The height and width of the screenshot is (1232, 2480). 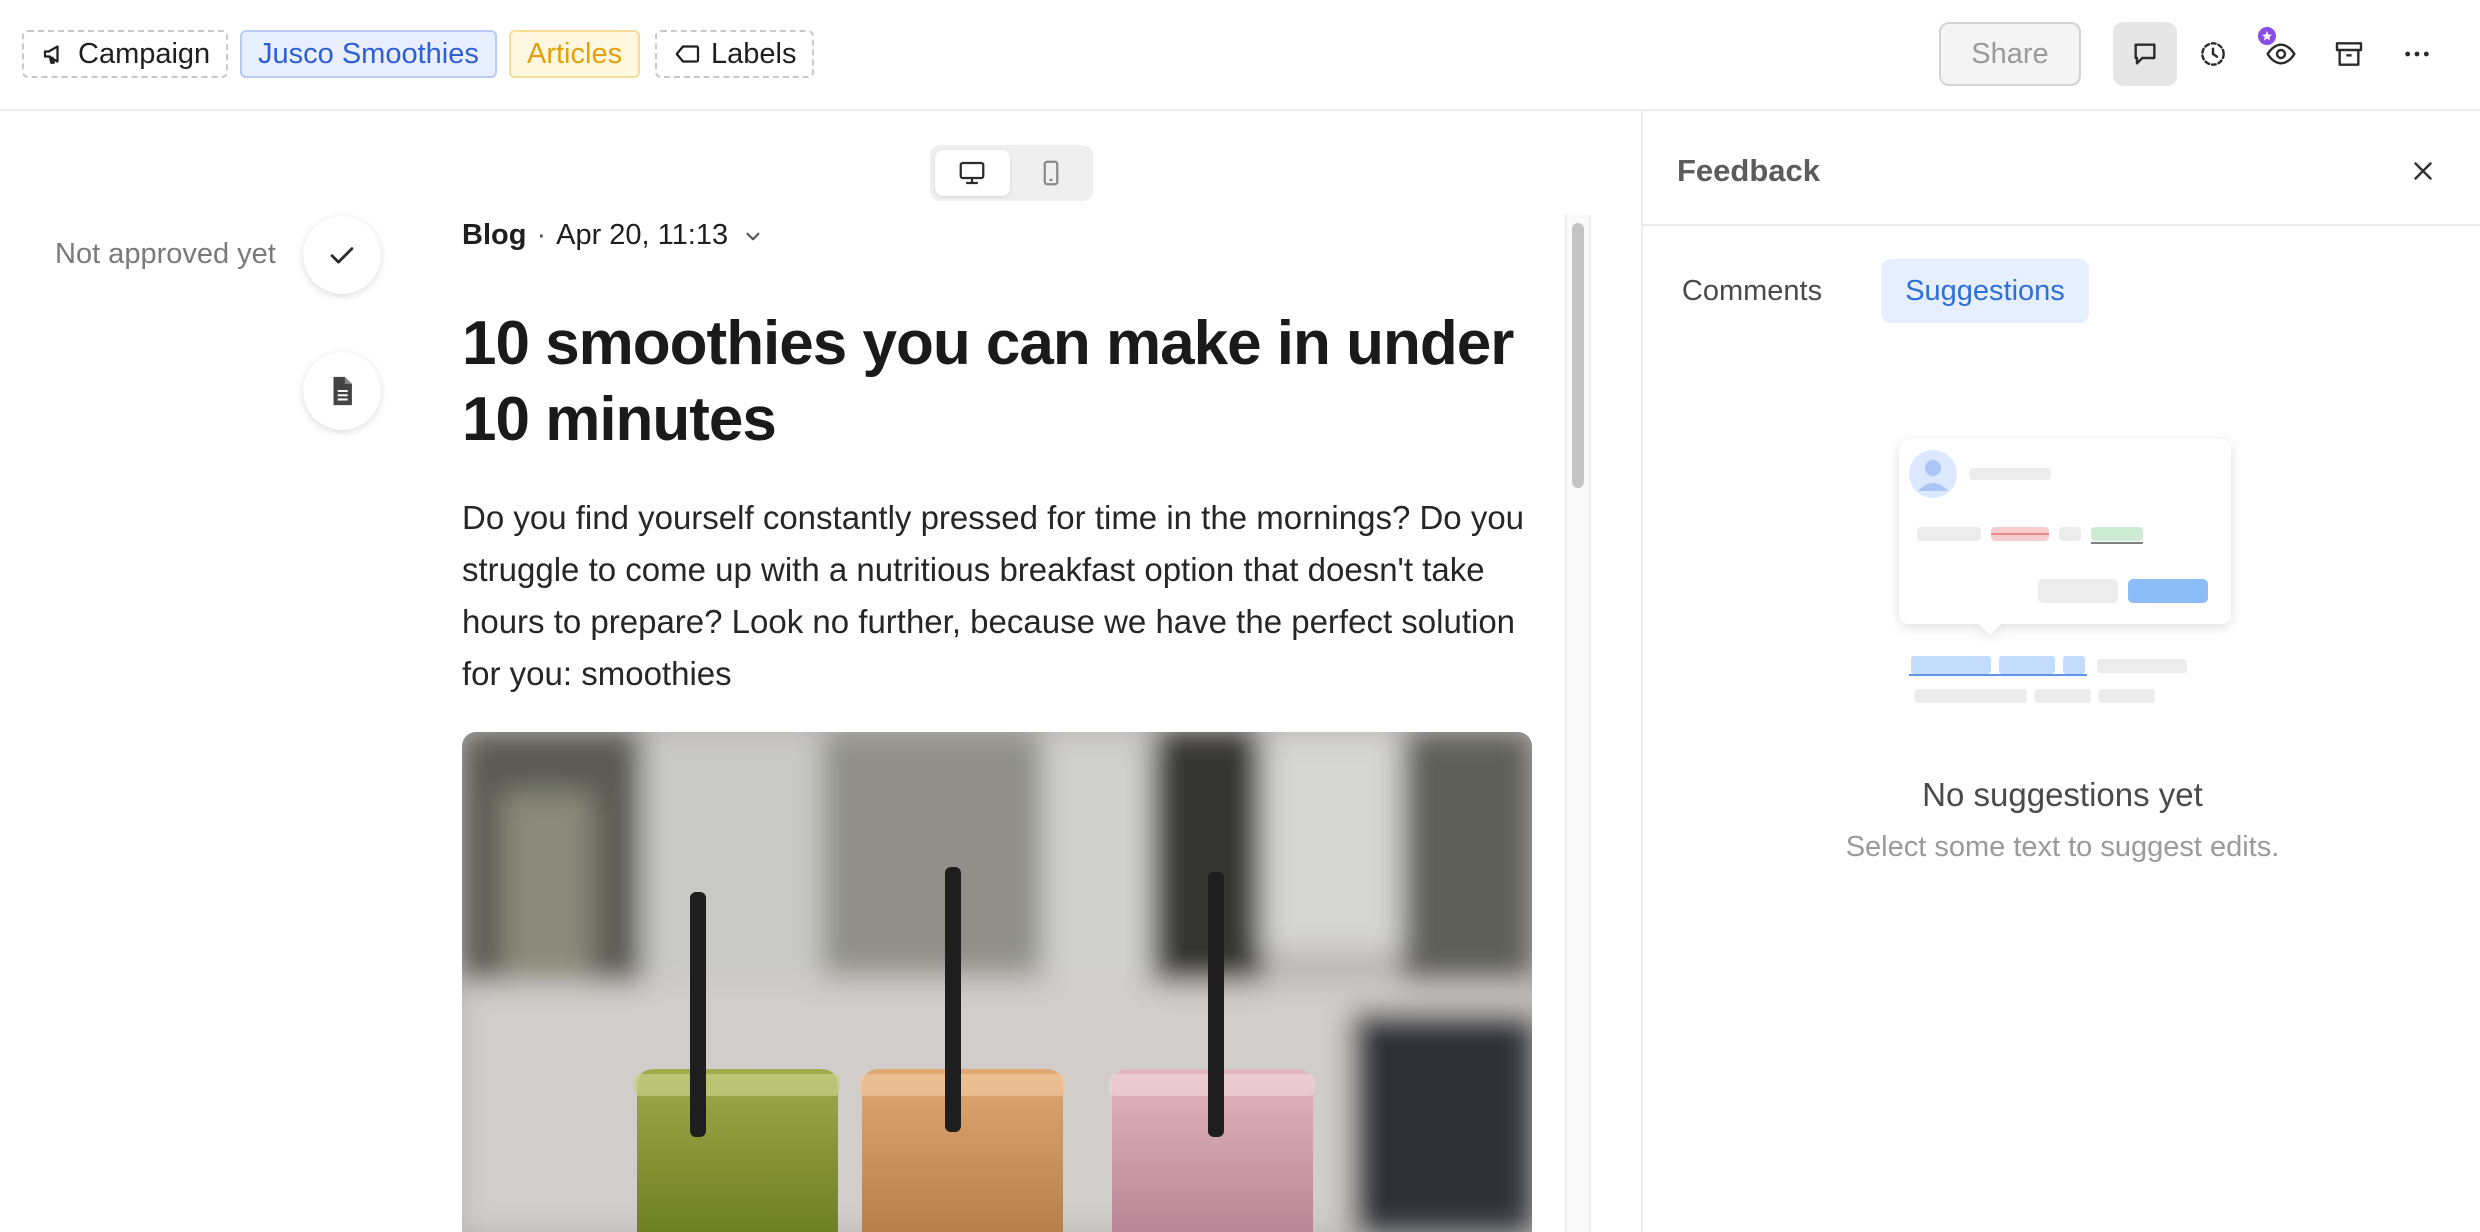 I want to click on archive-button, so click(x=2349, y=54).